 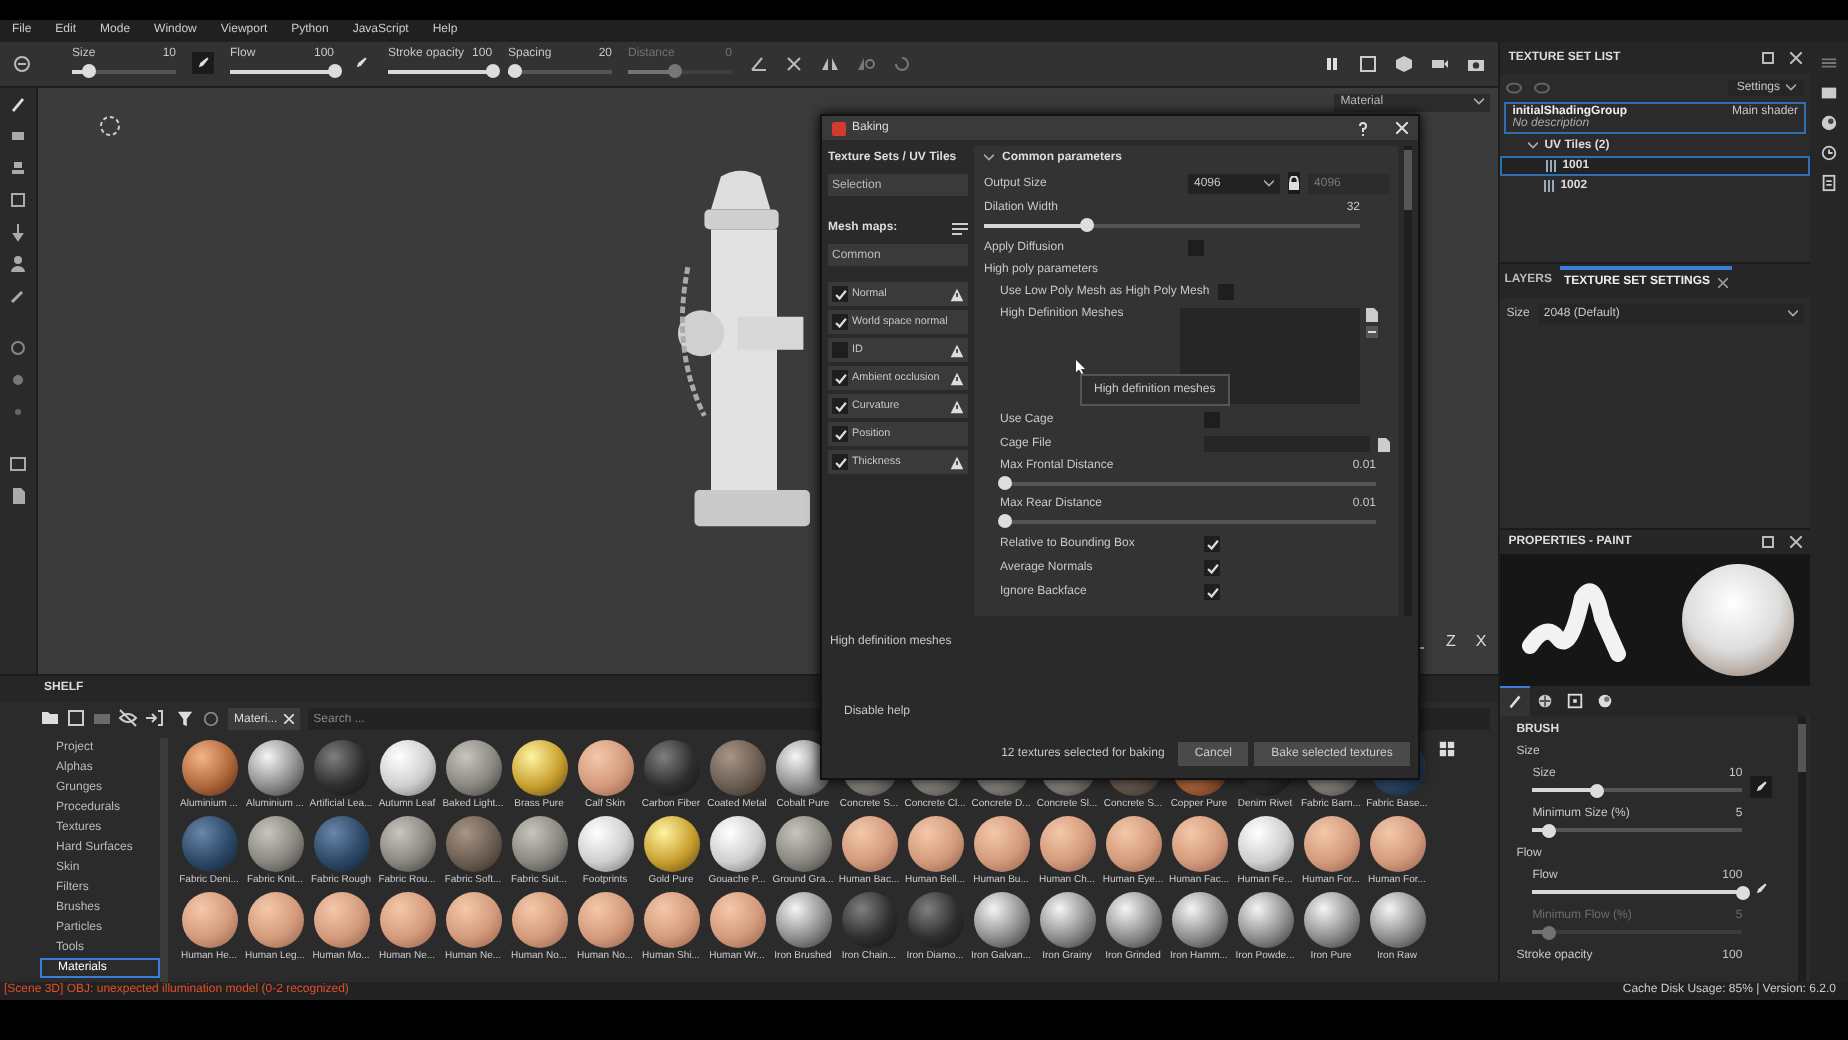 What do you see at coordinates (1450, 640) in the screenshot?
I see `axis-label: Z` at bounding box center [1450, 640].